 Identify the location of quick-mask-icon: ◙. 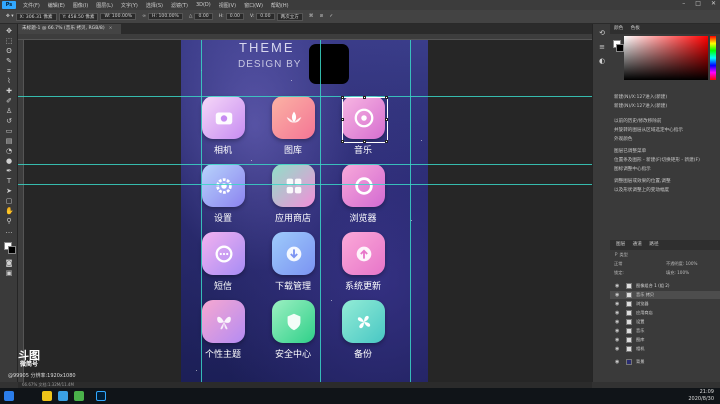
(9, 263).